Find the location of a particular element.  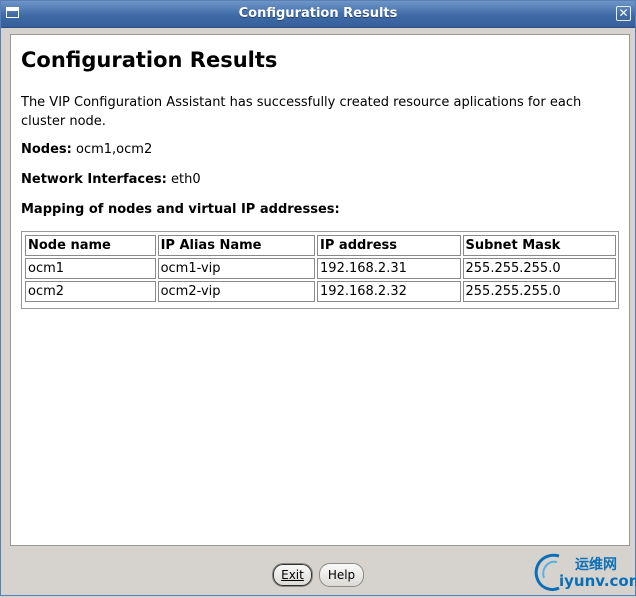

nodes-line: Nodes: ocm1,ocm2 is located at coordinates (86, 149).